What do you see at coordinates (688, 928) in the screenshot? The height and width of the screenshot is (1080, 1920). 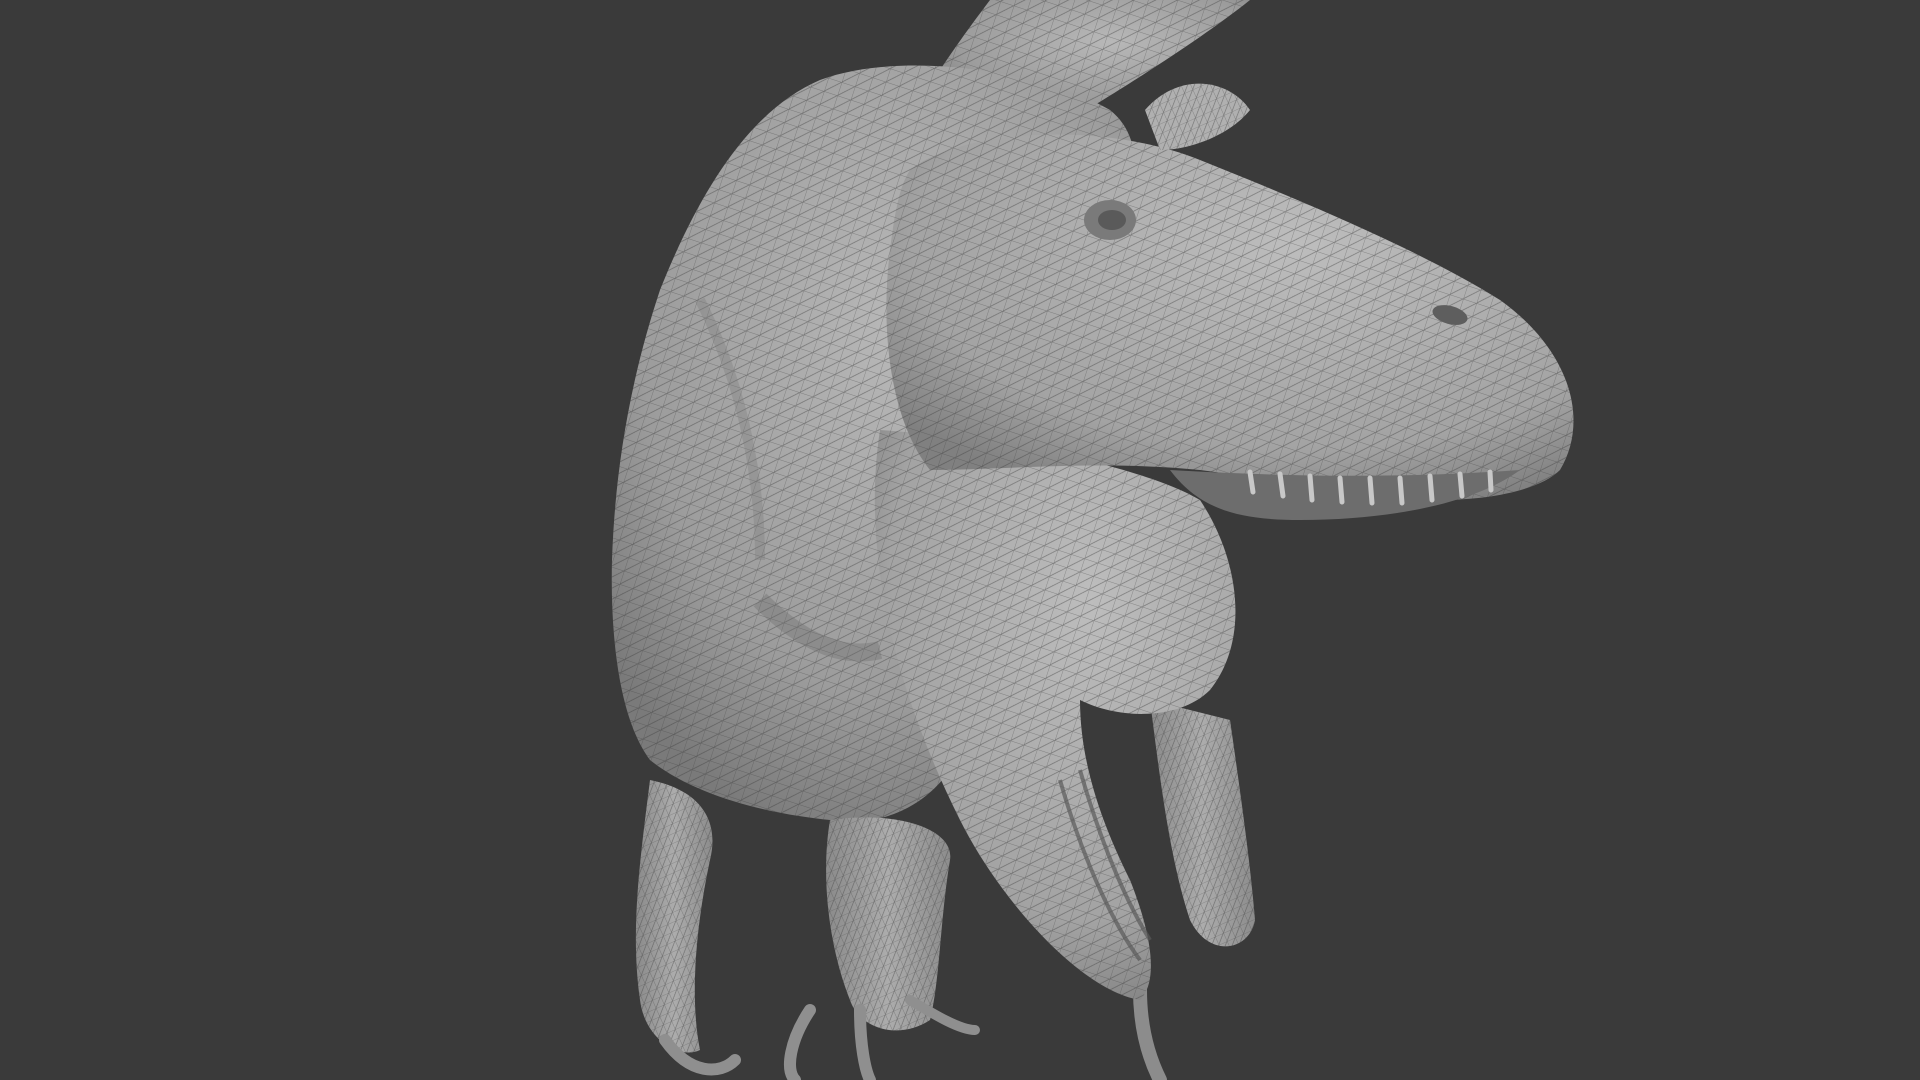 I see `left-hind-leg` at bounding box center [688, 928].